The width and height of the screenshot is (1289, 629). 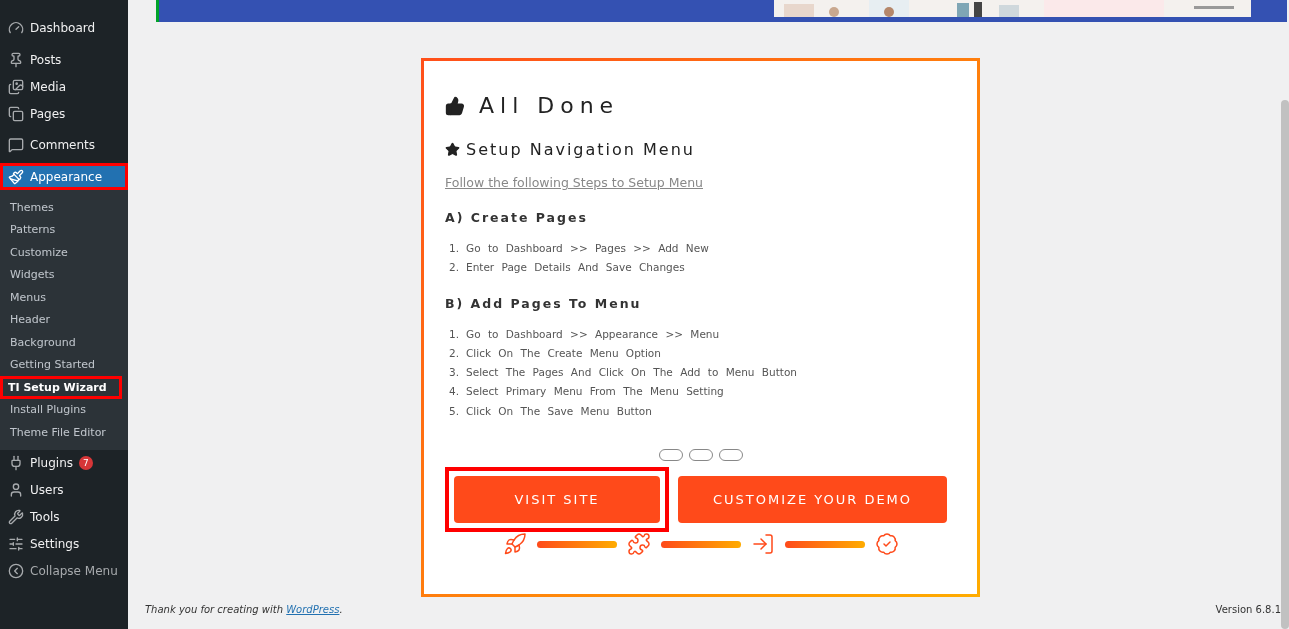 What do you see at coordinates (454, 411) in the screenshot?
I see `step-number: 5.` at bounding box center [454, 411].